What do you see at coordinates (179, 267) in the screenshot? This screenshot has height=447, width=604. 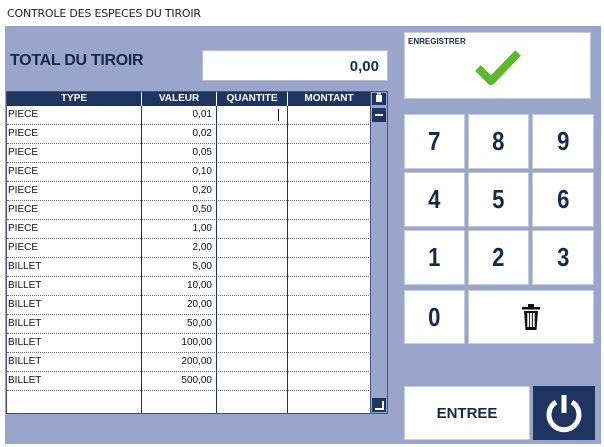 I see `cell-value: 5,00` at bounding box center [179, 267].